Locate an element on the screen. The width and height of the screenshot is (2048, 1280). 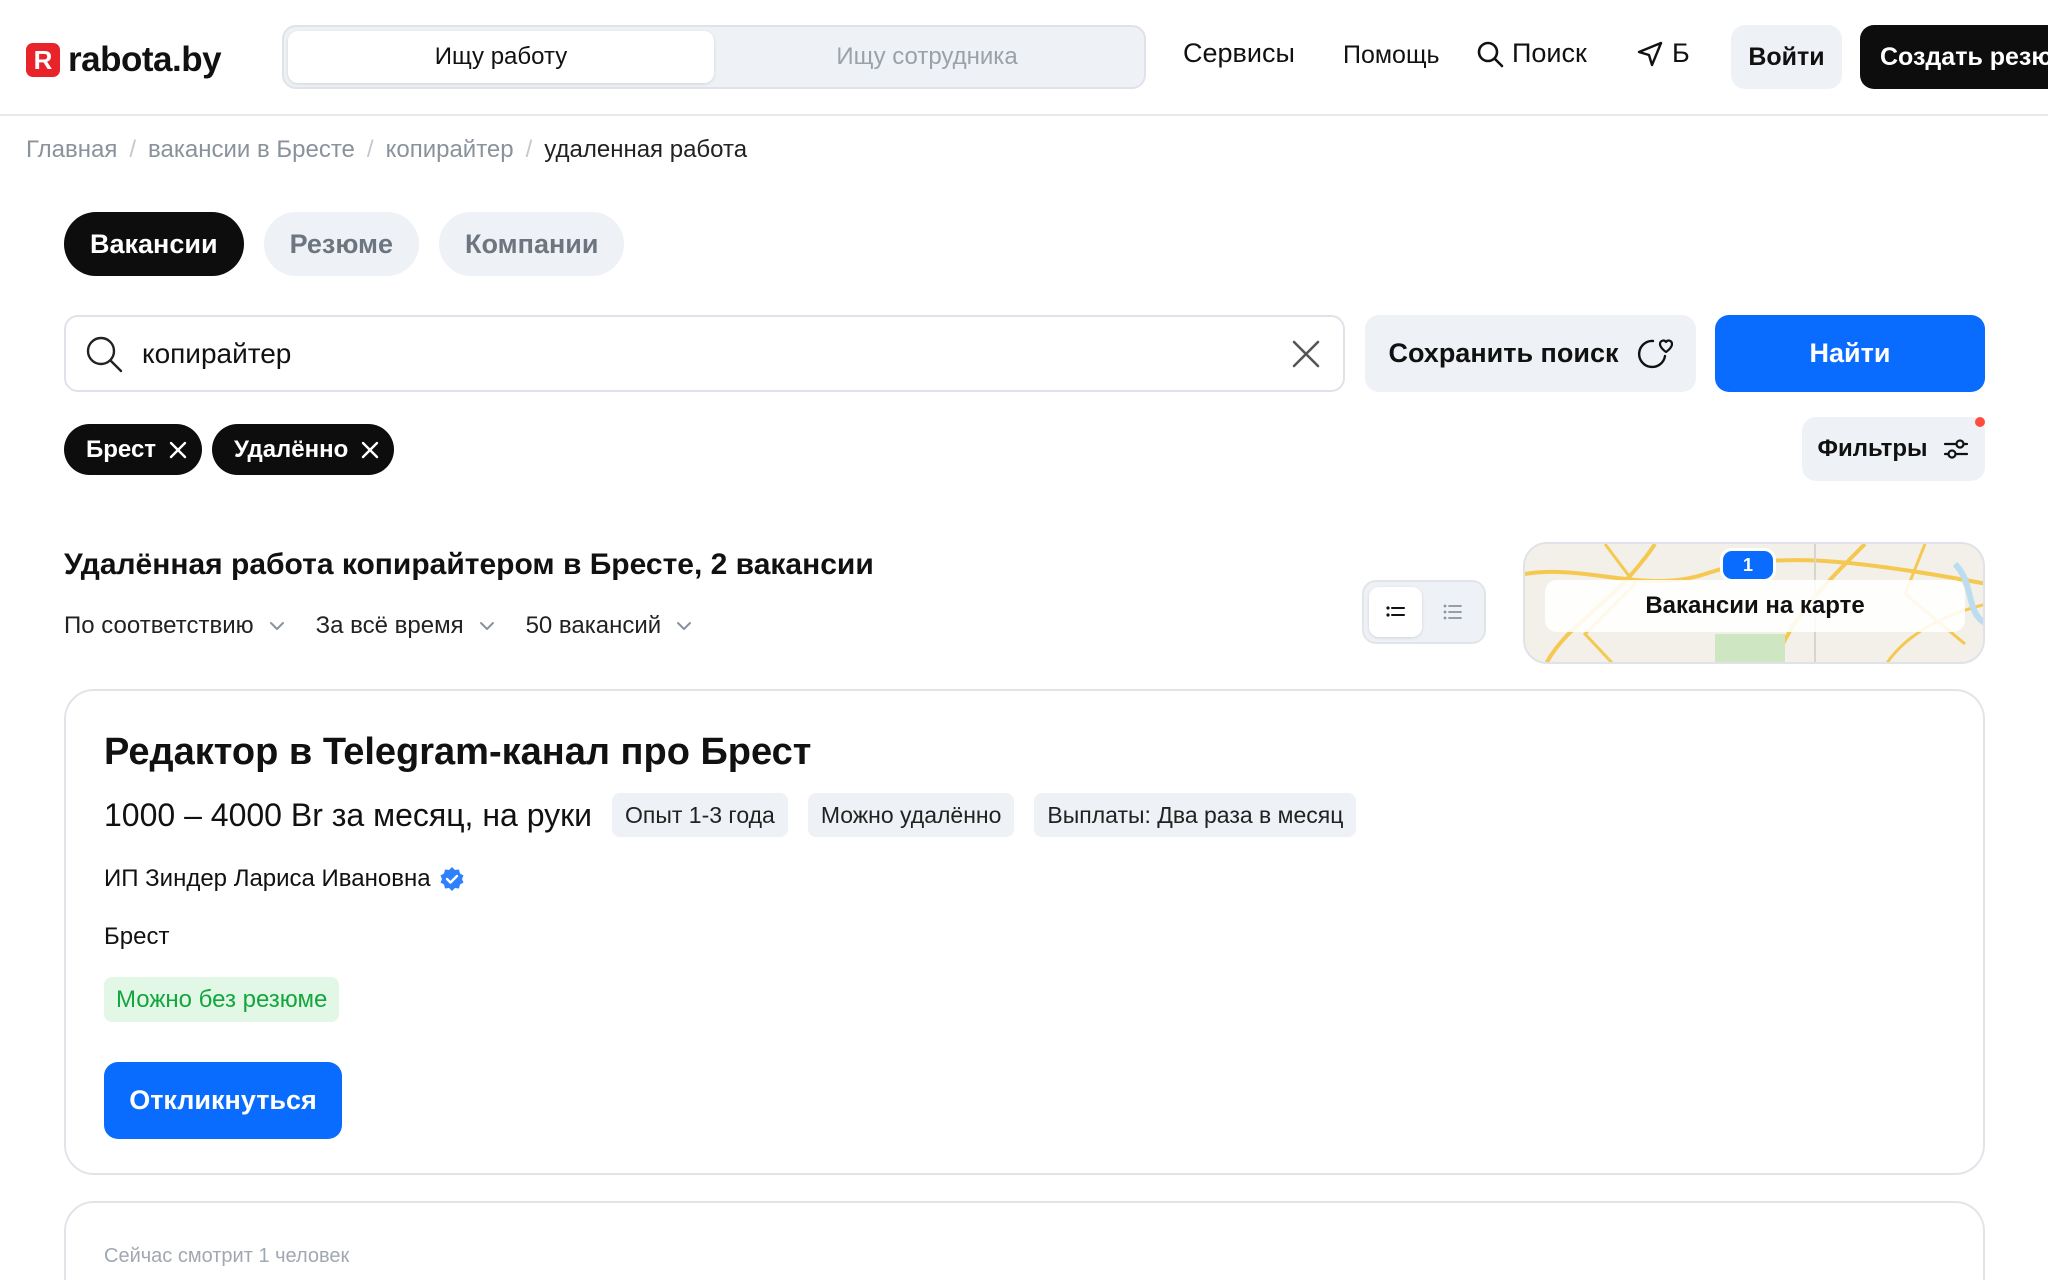
search-input: копирайтер is located at coordinates (704, 353).